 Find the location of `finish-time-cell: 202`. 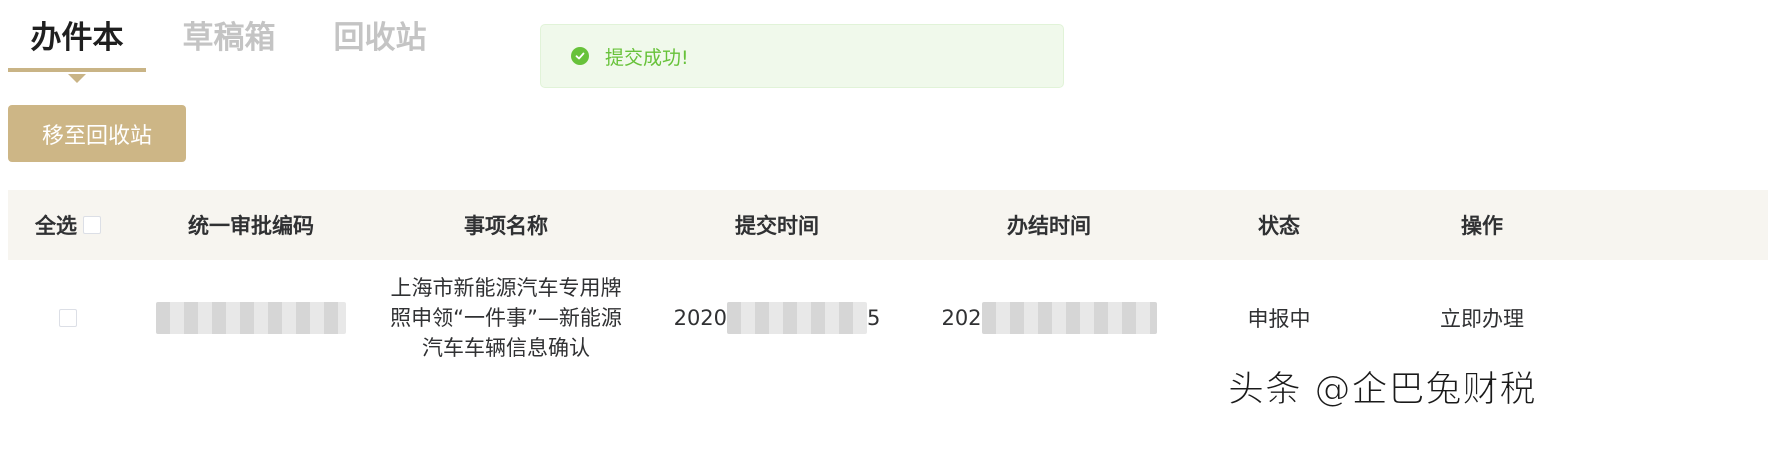

finish-time-cell: 202 is located at coordinates (1049, 318).